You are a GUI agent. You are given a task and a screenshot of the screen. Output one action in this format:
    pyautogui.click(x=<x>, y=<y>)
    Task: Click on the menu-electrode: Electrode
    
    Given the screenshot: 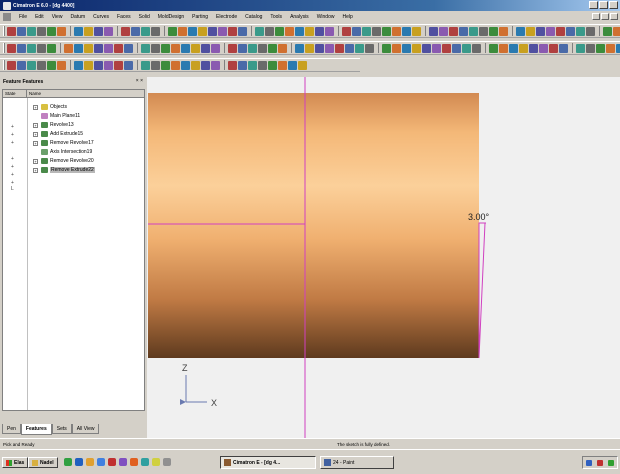 What is the action you would take?
    pyautogui.click(x=226, y=17)
    